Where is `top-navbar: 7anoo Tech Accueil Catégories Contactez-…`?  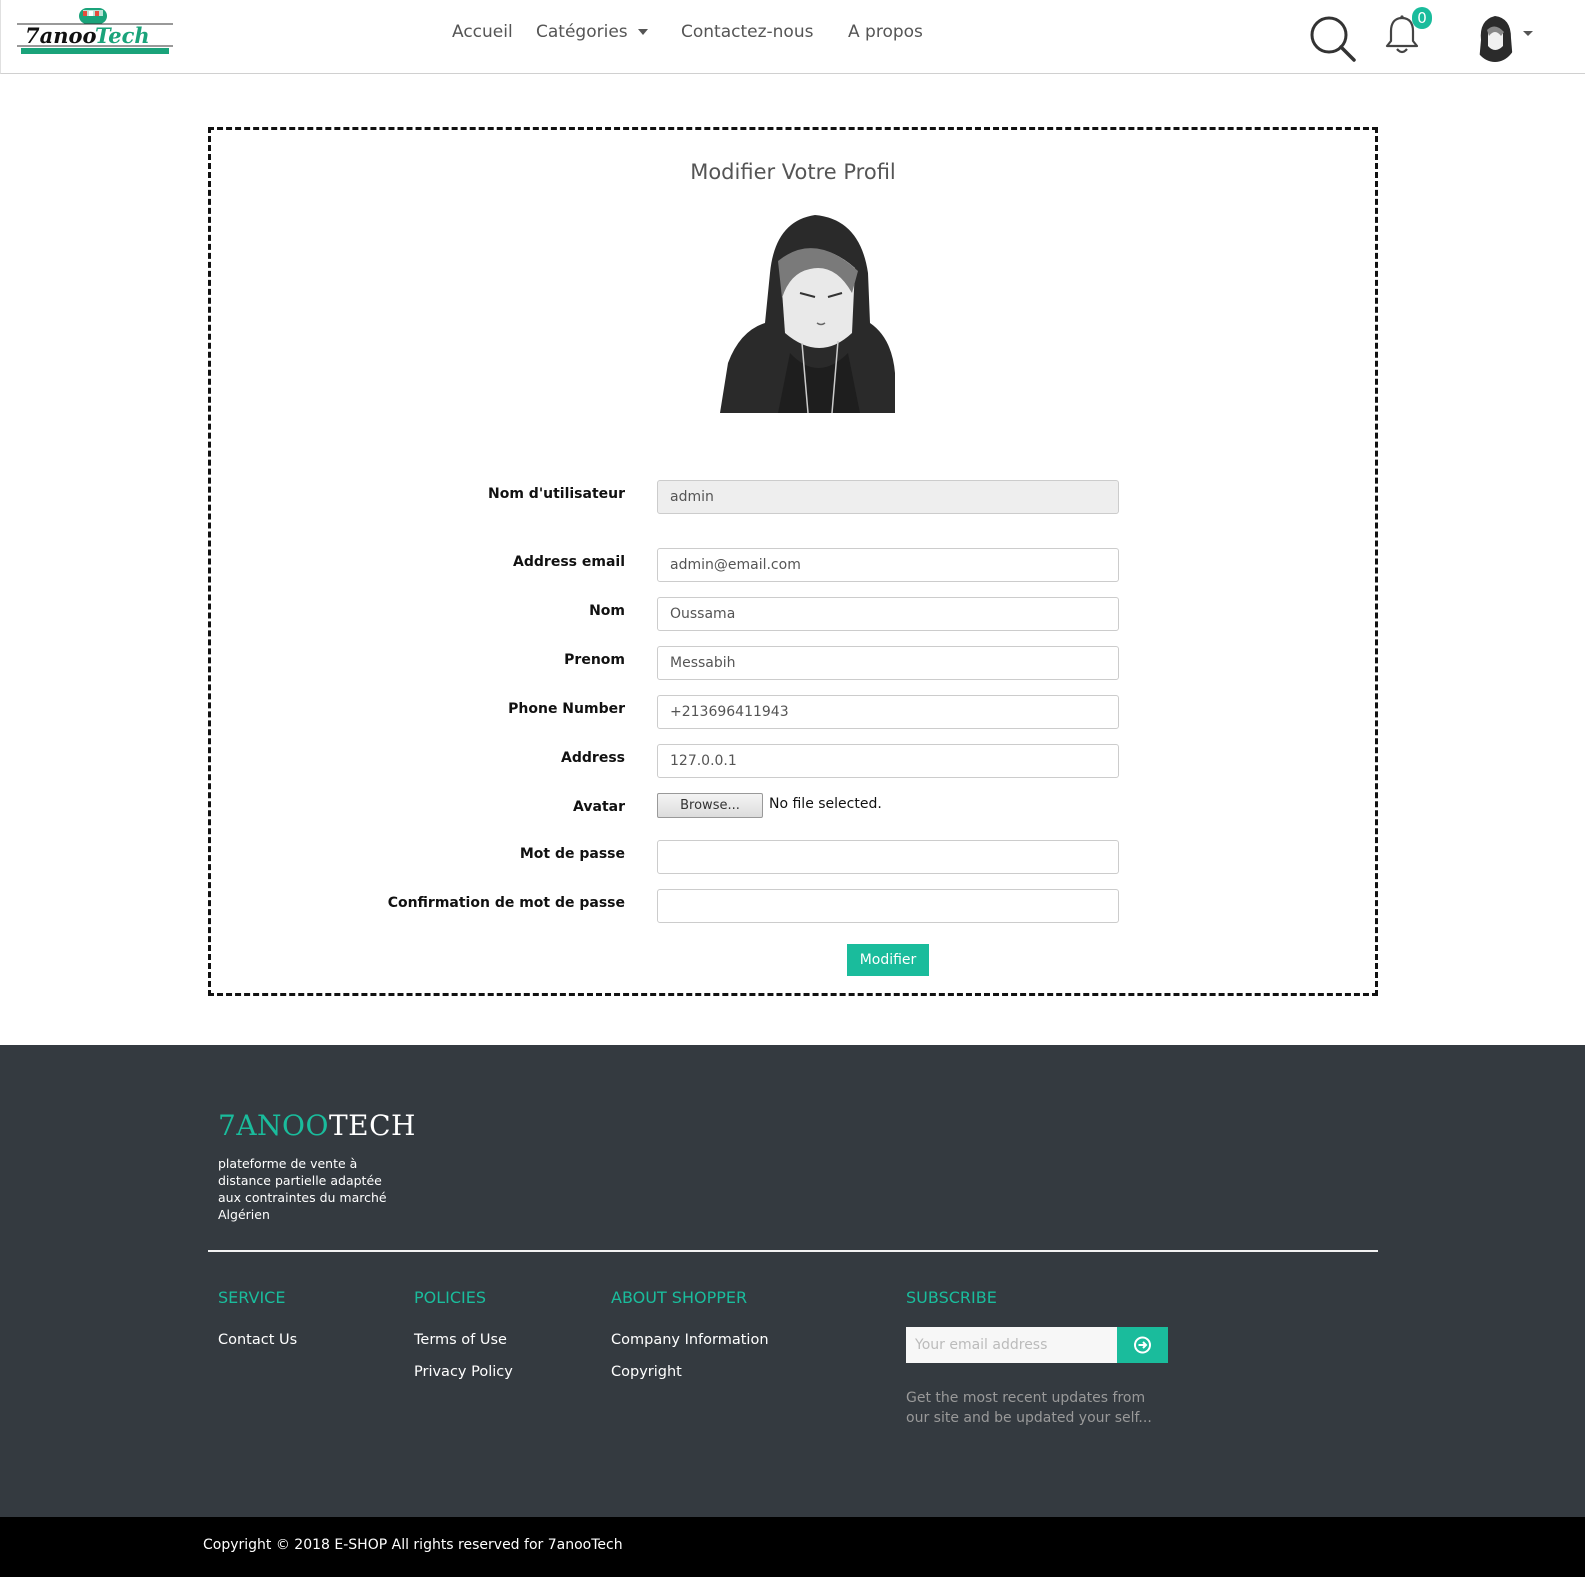
top-navbar: 7anoo Tech Accueil Catégories Contactez-… is located at coordinates (792, 37).